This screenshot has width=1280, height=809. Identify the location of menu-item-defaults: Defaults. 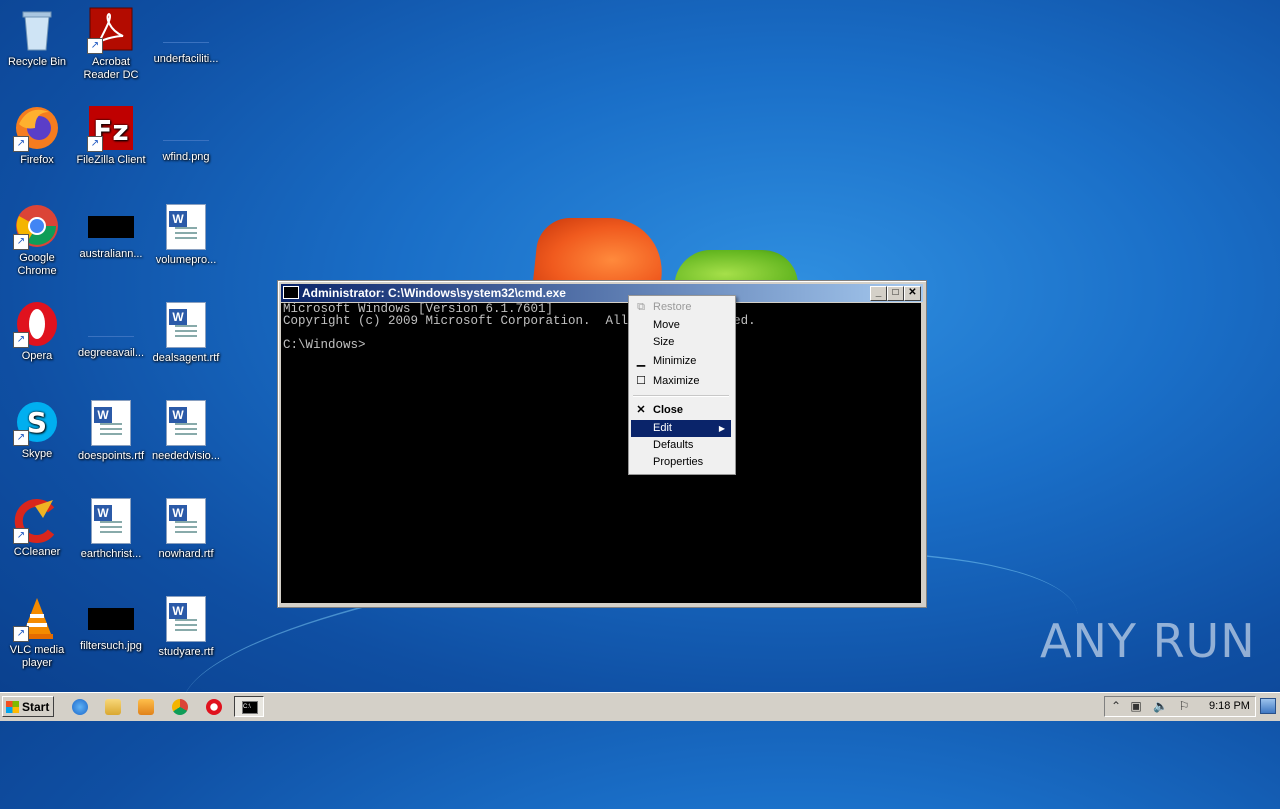
(681, 445).